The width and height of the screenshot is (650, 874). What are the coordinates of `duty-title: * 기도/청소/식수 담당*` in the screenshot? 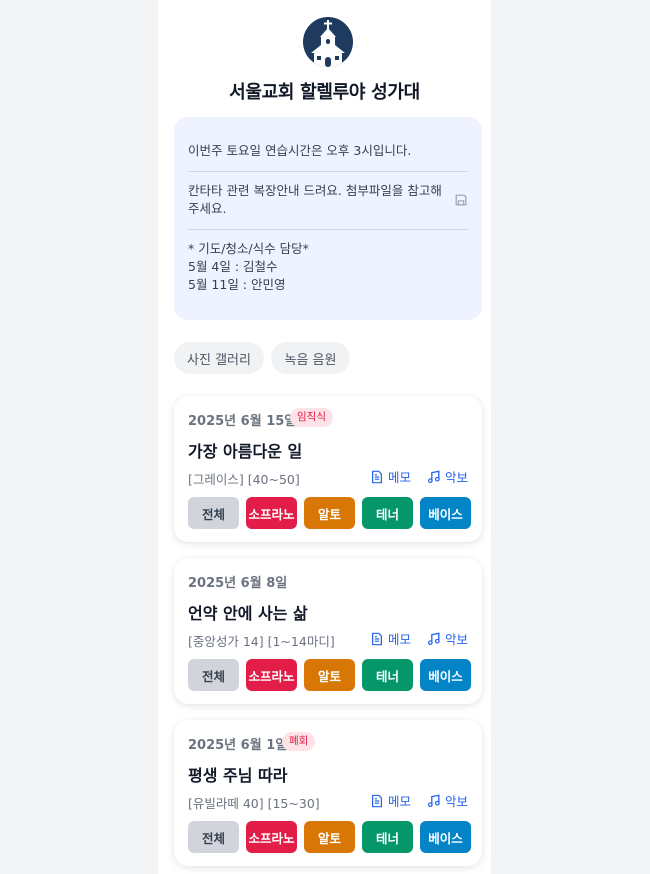 It's located at (248, 248).